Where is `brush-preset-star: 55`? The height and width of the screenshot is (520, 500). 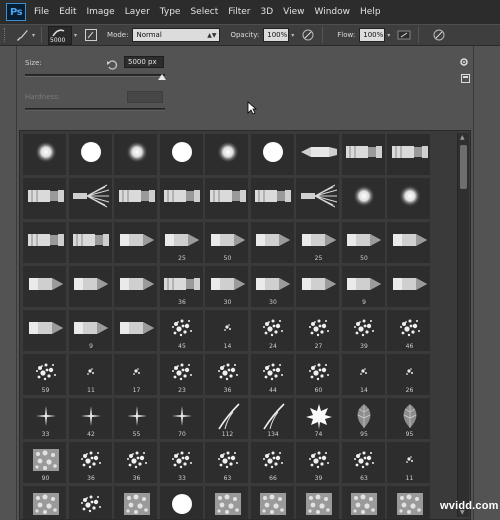 brush-preset-star: 55 is located at coordinates (135, 418).